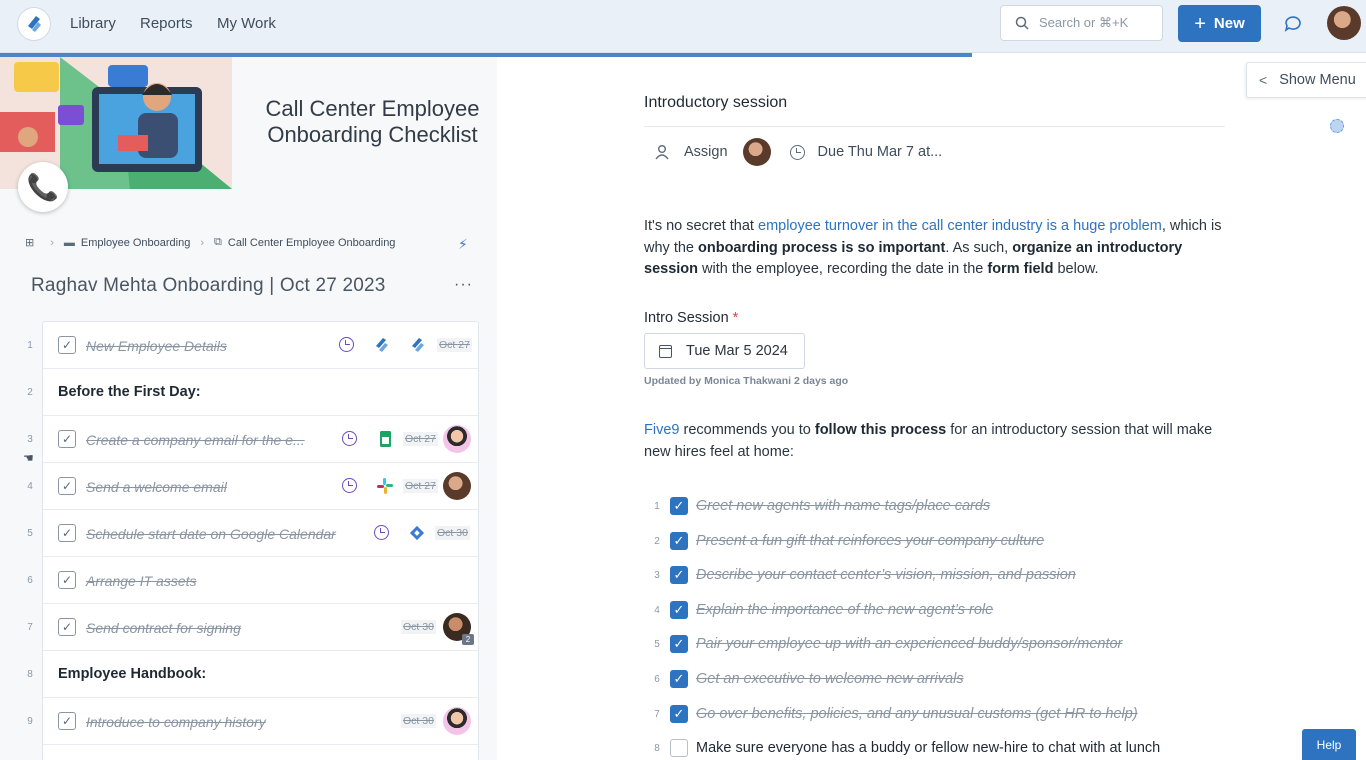  Describe the element at coordinates (463, 285) in the screenshot. I see `more-options-icon: ···` at that location.